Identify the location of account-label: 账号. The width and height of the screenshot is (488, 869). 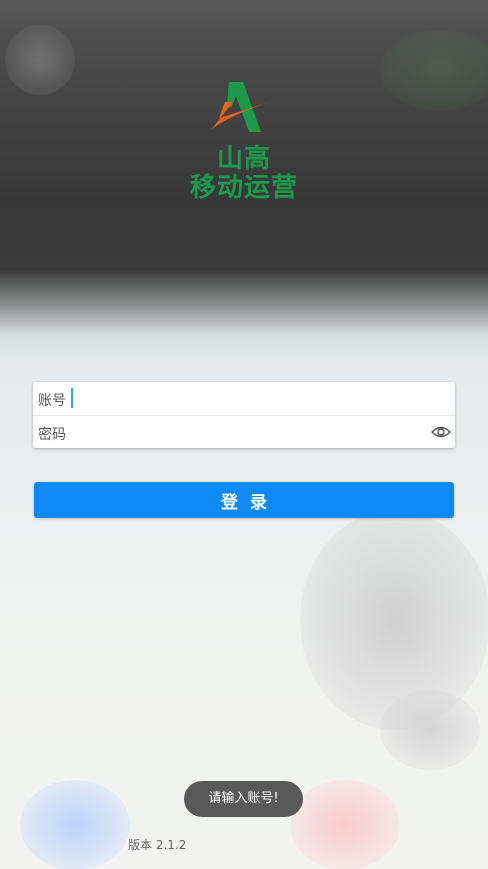
(52, 401).